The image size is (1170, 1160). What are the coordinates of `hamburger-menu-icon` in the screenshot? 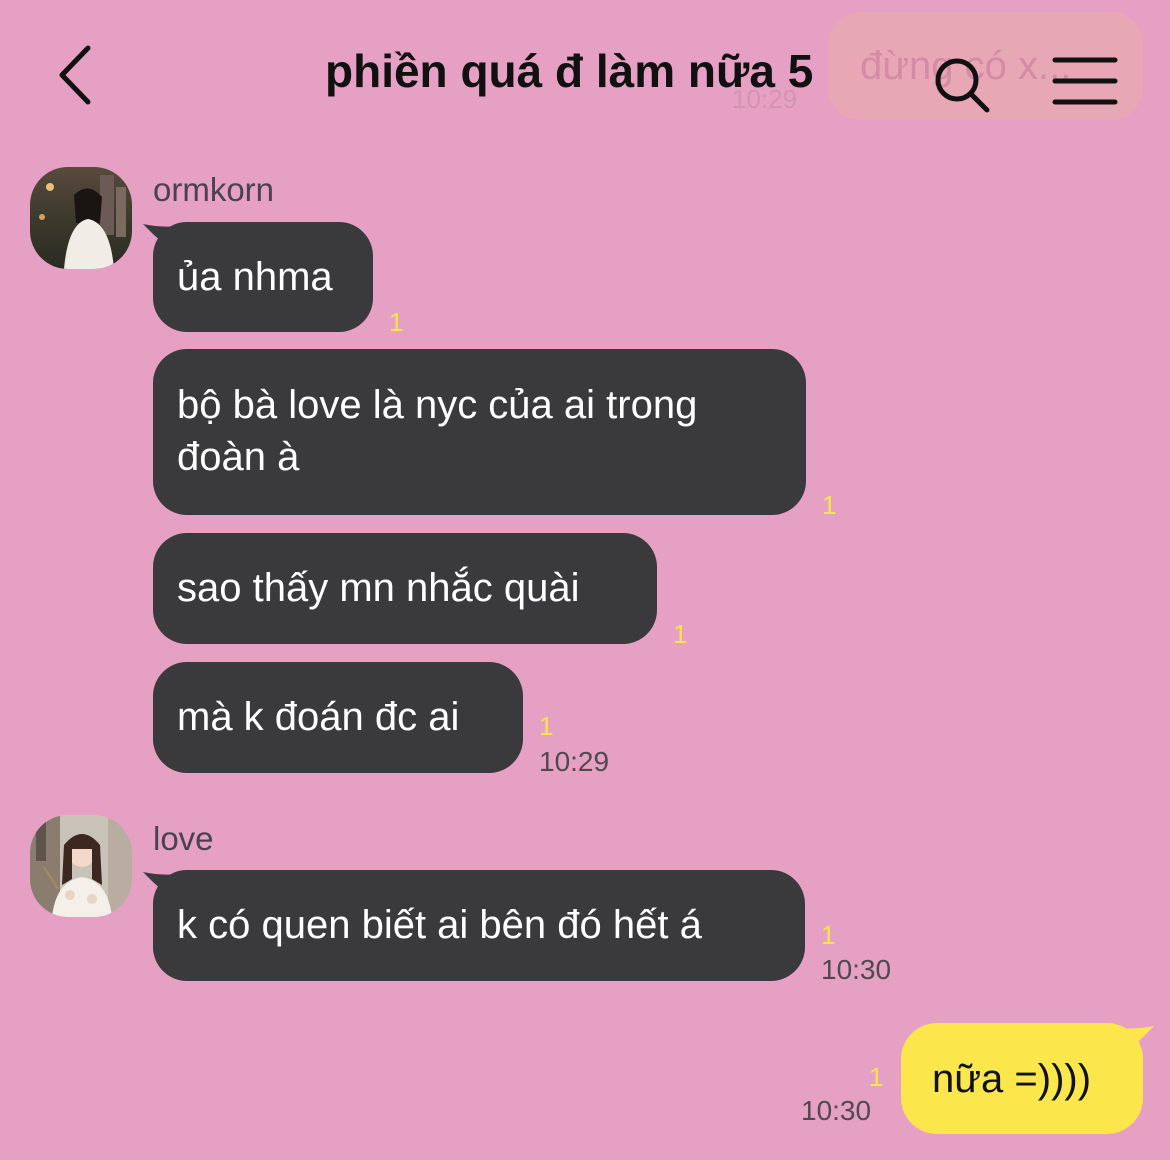 It's located at (1085, 81).